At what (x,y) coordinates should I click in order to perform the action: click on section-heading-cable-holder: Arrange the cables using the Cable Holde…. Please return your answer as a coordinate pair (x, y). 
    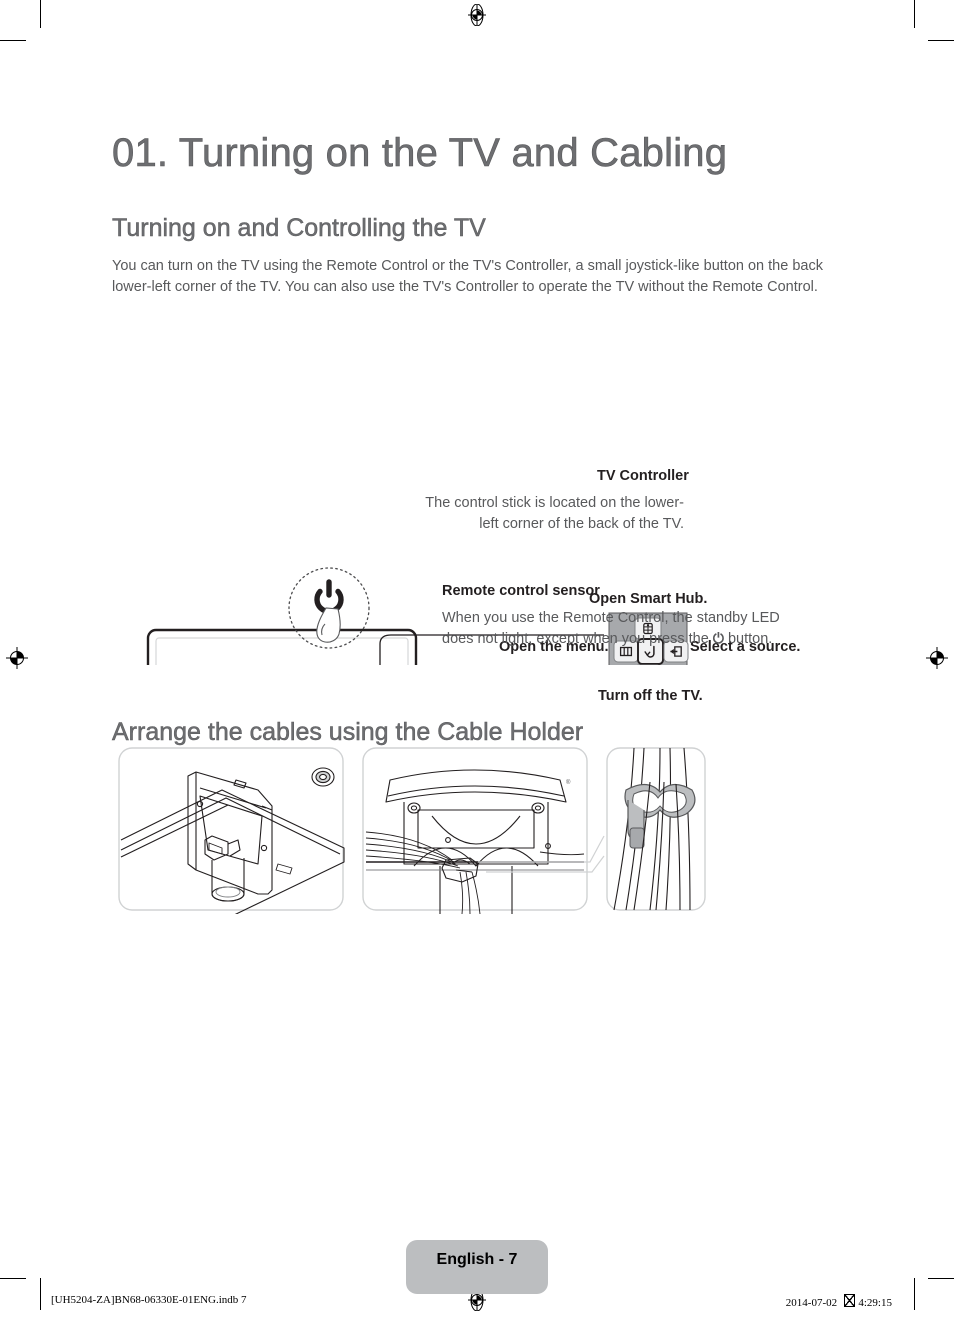
    Looking at the image, I should click on (348, 732).